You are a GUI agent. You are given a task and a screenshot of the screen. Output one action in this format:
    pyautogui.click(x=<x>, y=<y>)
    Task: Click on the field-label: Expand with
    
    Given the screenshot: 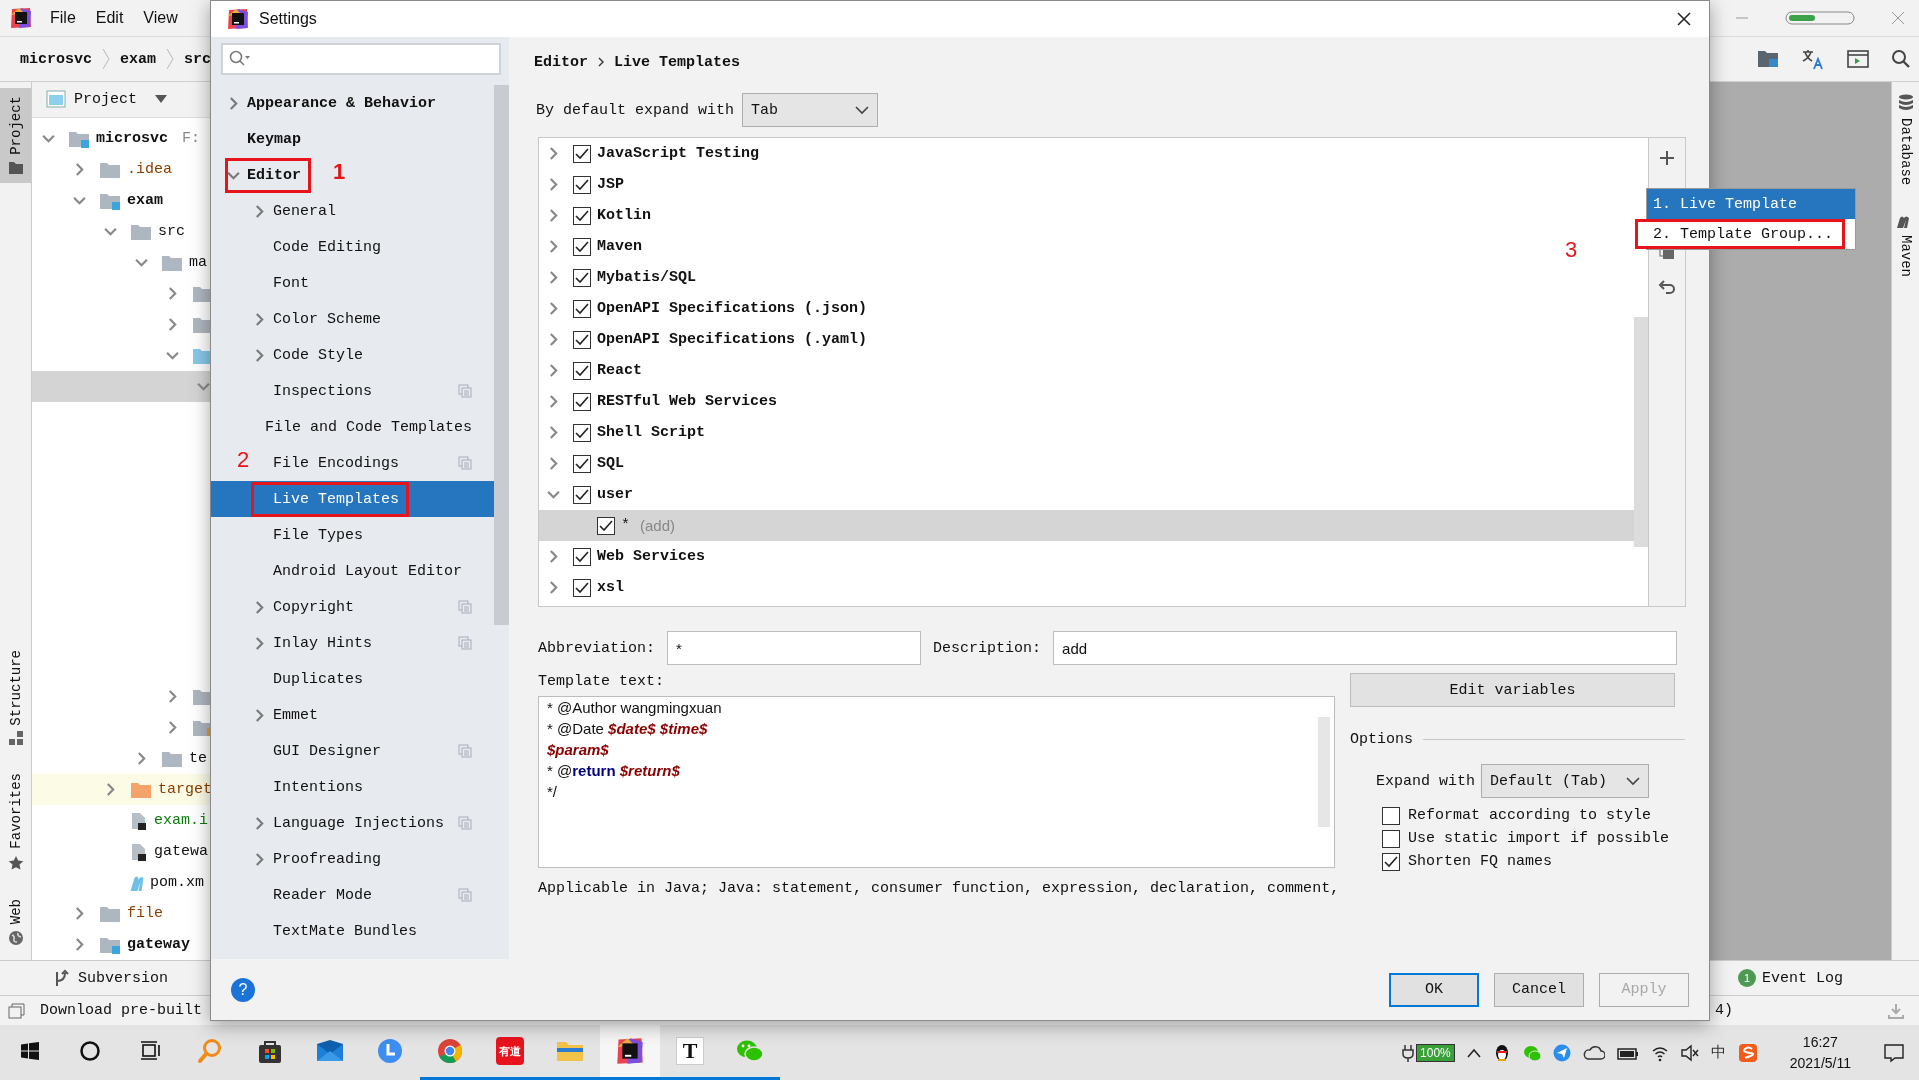 What is the action you would take?
    pyautogui.click(x=1426, y=781)
    